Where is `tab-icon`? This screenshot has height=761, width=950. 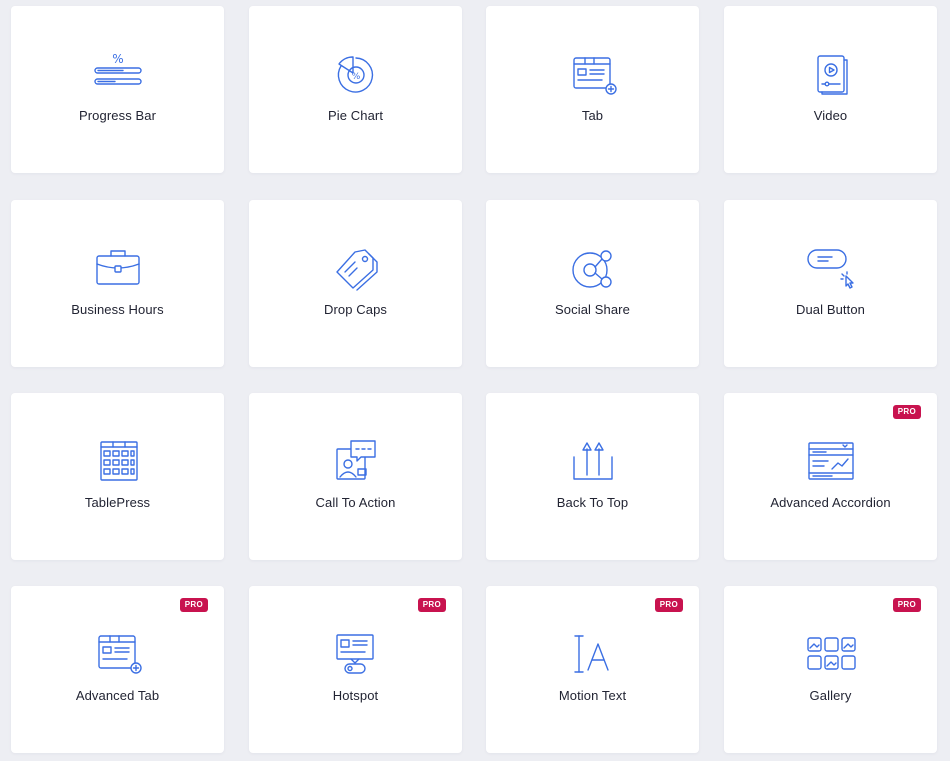 tab-icon is located at coordinates (593, 75).